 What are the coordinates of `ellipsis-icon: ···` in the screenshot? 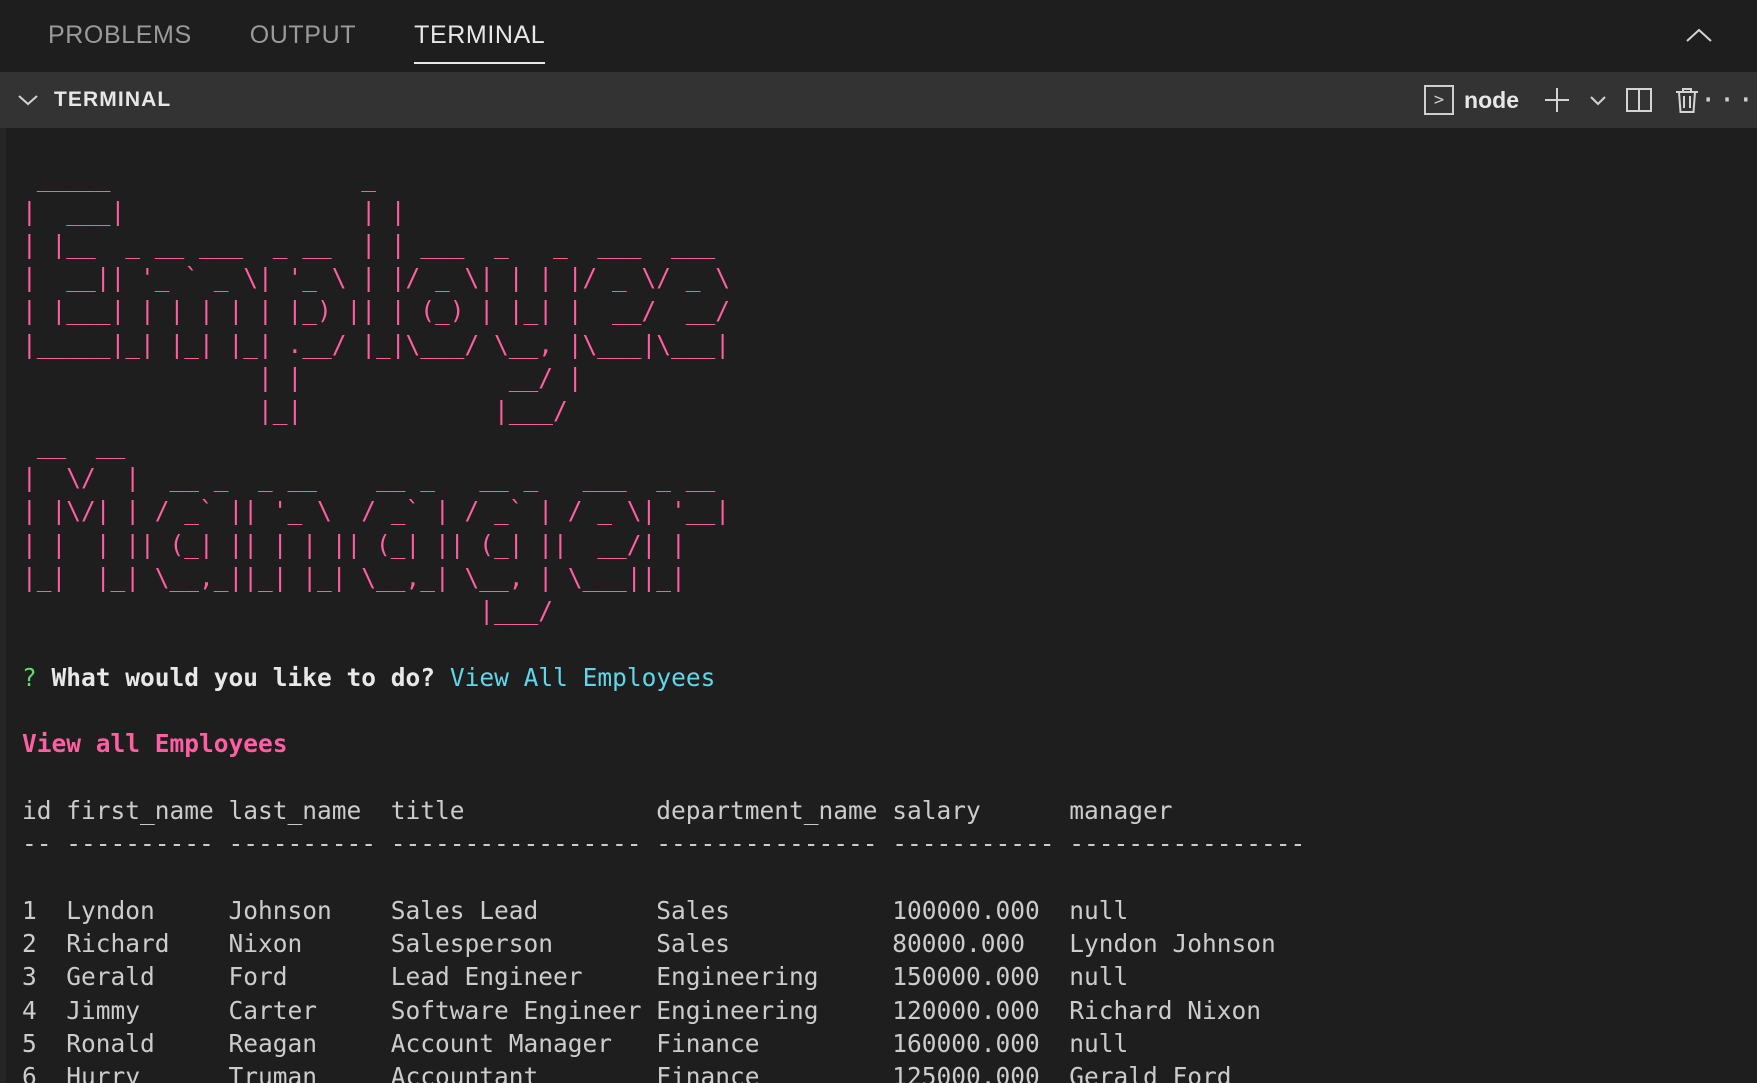 It's located at (1727, 100).